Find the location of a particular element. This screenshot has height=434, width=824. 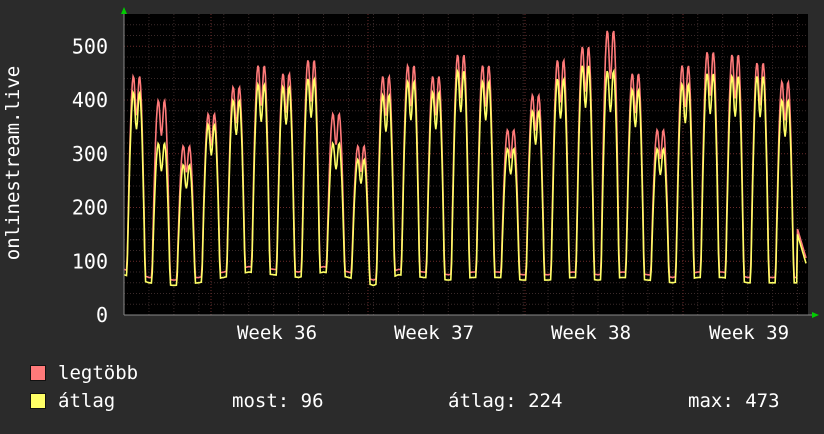

y-tick-label: 100 is located at coordinates (90, 261).